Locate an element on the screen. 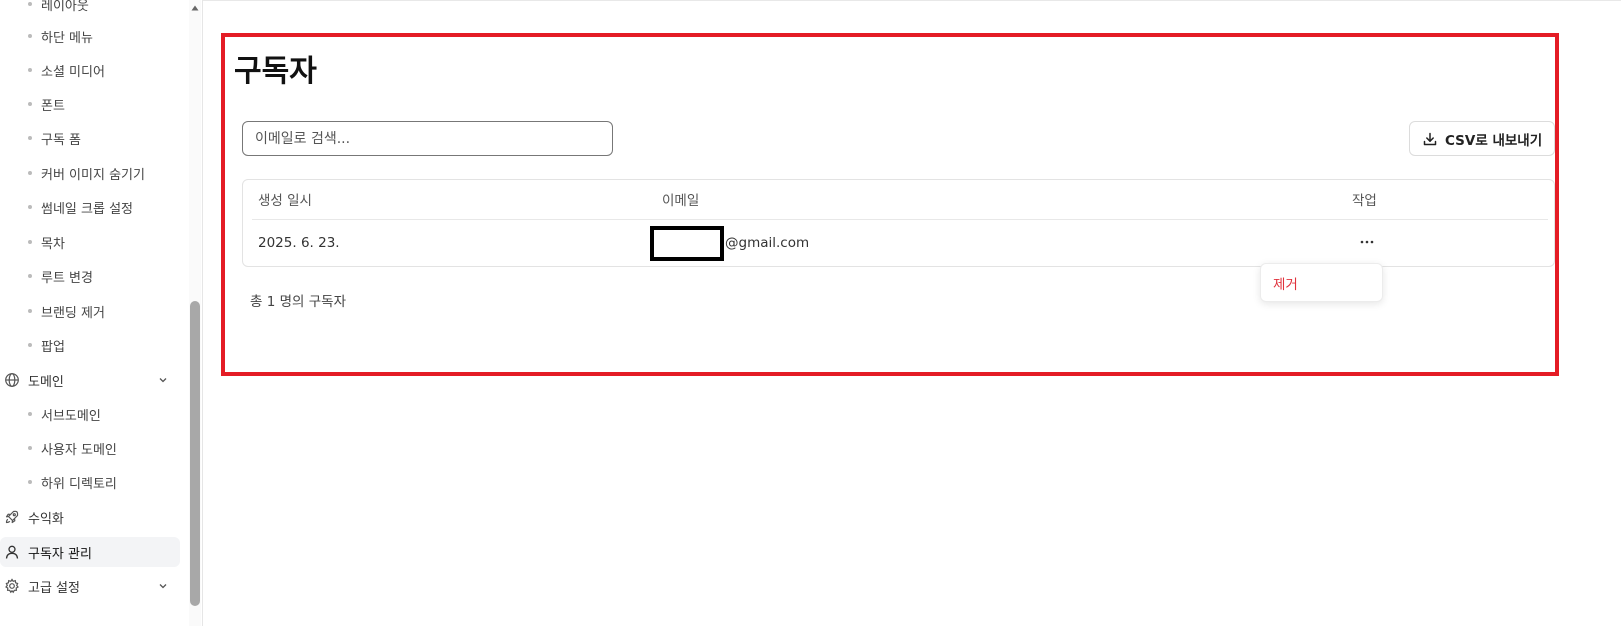 This screenshot has height=626, width=1621. sidebar-item-subdomain: 서브도메인 is located at coordinates (64, 414).